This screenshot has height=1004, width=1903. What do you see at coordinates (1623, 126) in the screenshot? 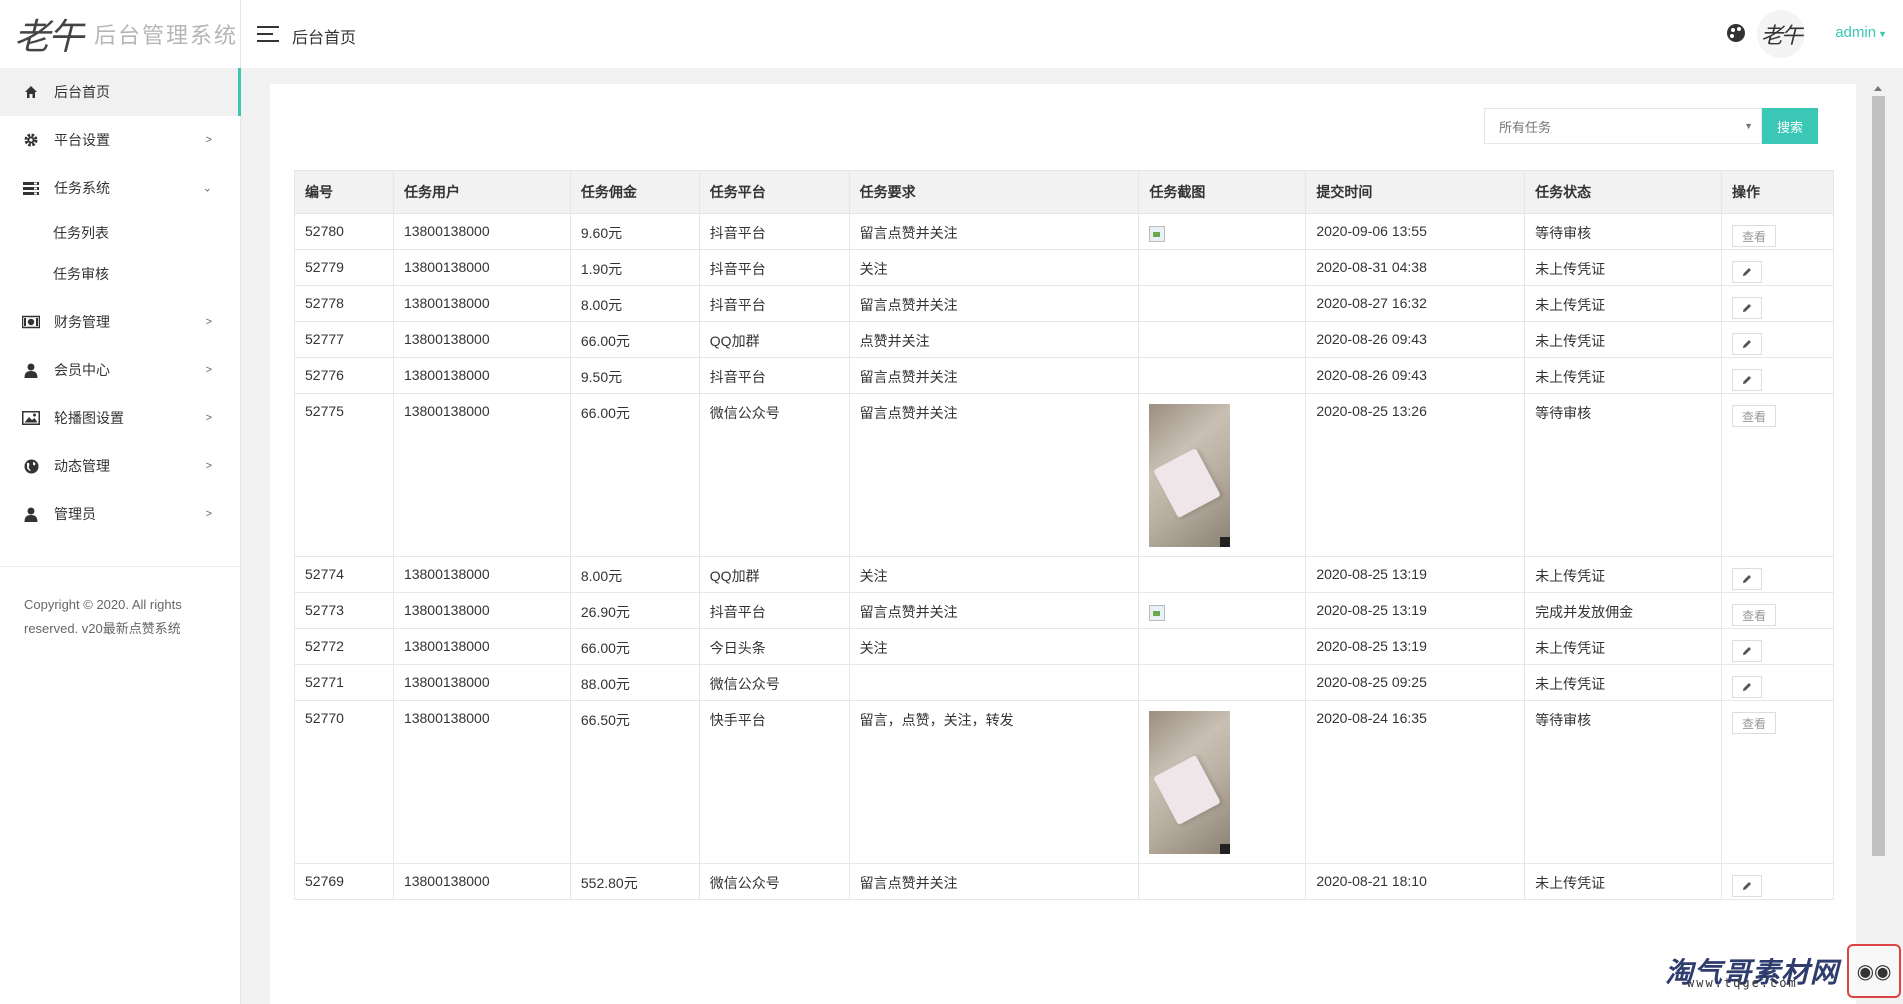
I see `task-filter-select: 所有任务 ▼` at bounding box center [1623, 126].